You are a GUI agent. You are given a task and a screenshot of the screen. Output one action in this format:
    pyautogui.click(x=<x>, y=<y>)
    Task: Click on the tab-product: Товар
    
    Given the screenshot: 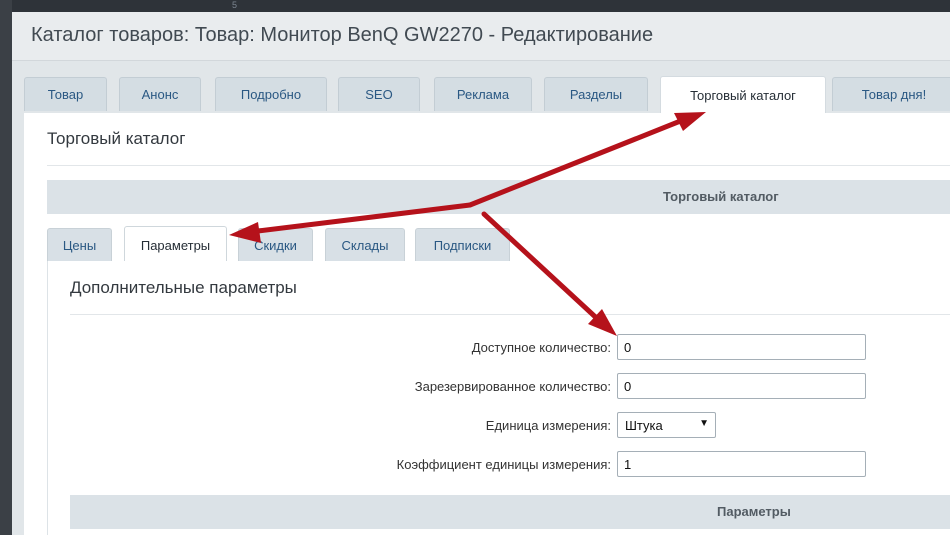 What is the action you would take?
    pyautogui.click(x=65, y=94)
    